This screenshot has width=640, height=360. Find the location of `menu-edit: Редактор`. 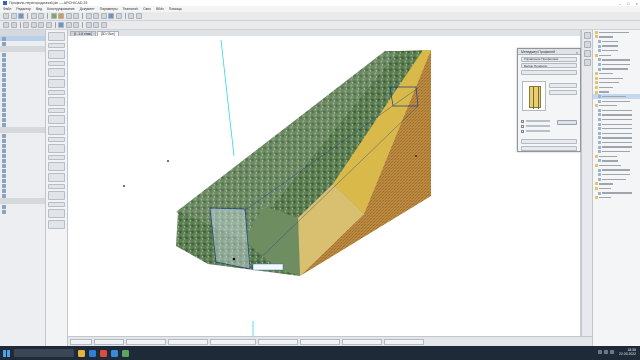

menu-edit: Редактор is located at coordinates (23, 9).